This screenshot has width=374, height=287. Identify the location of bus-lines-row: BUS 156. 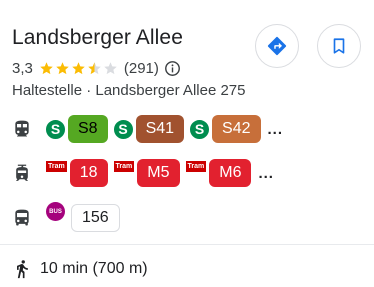
(69, 217).